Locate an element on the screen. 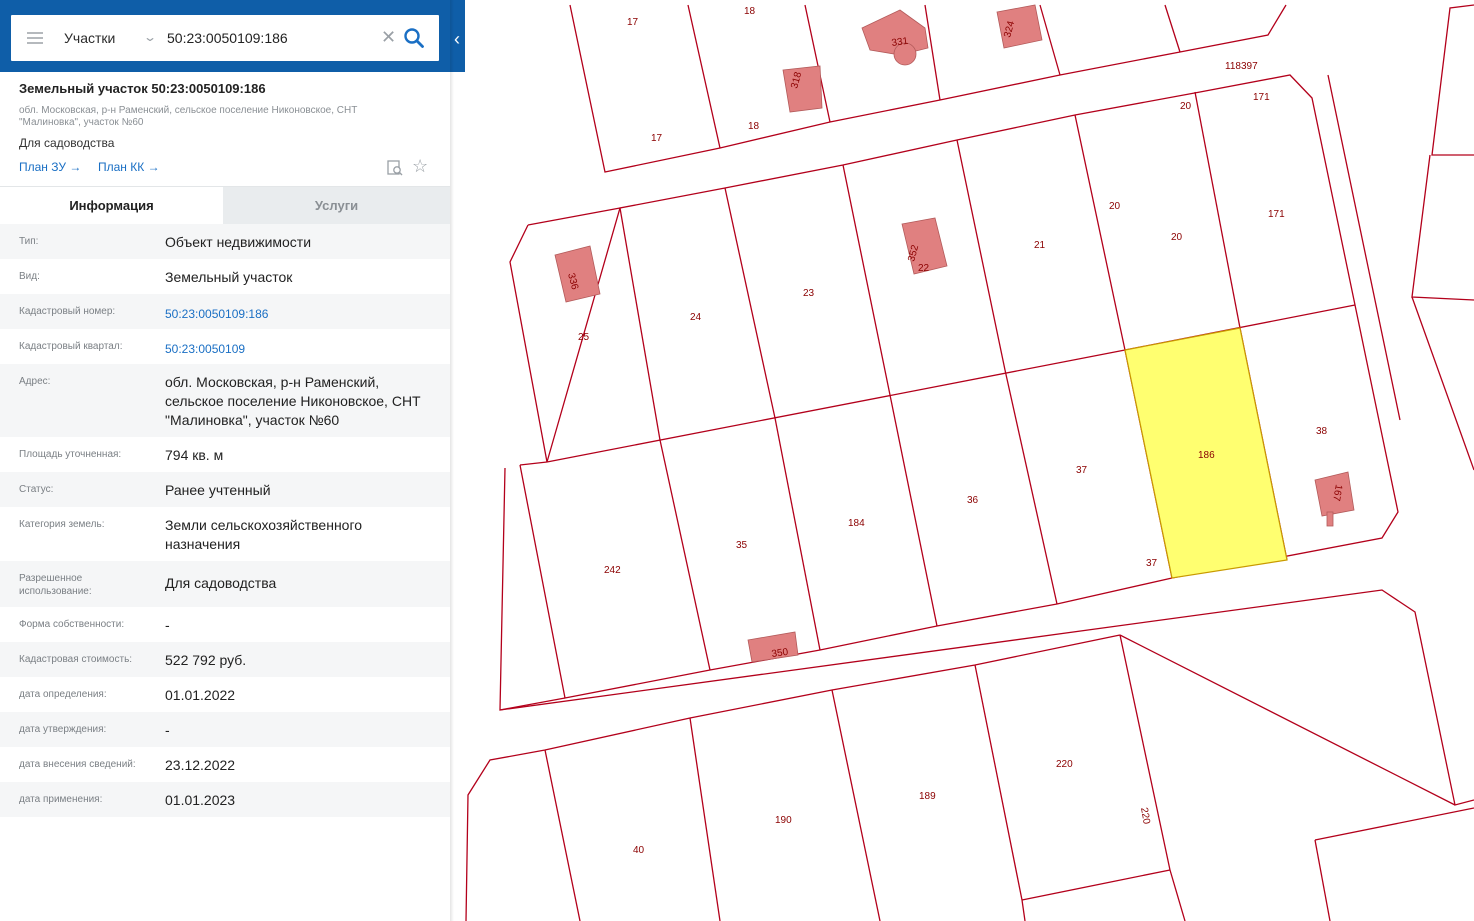 The height and width of the screenshot is (921, 1474). info-row: Тип: Объект недвижимости is located at coordinates (225, 241).